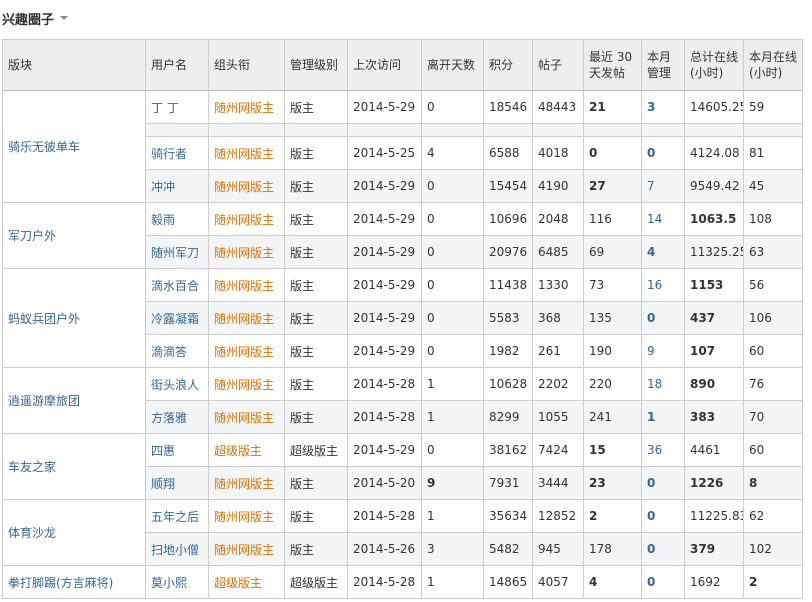 The image size is (812, 602). Describe the element at coordinates (508, 252) in the screenshot. I see `points-cell: 20976` at that location.